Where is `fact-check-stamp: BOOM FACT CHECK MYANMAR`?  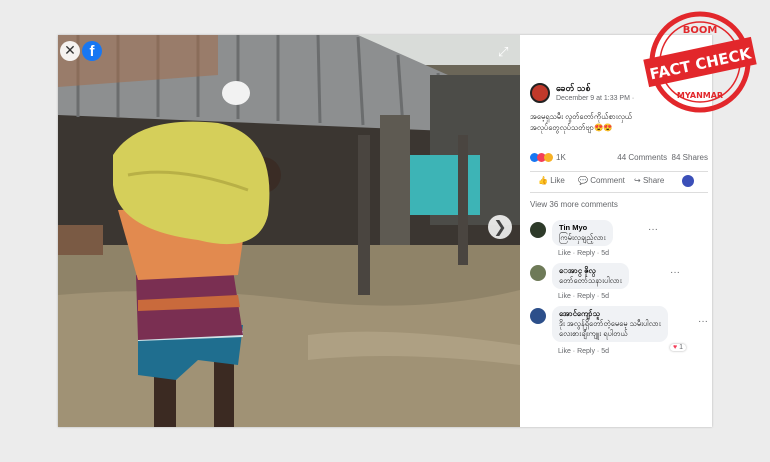 fact-check-stamp: BOOM FACT CHECK MYANMAR is located at coordinates (700, 62).